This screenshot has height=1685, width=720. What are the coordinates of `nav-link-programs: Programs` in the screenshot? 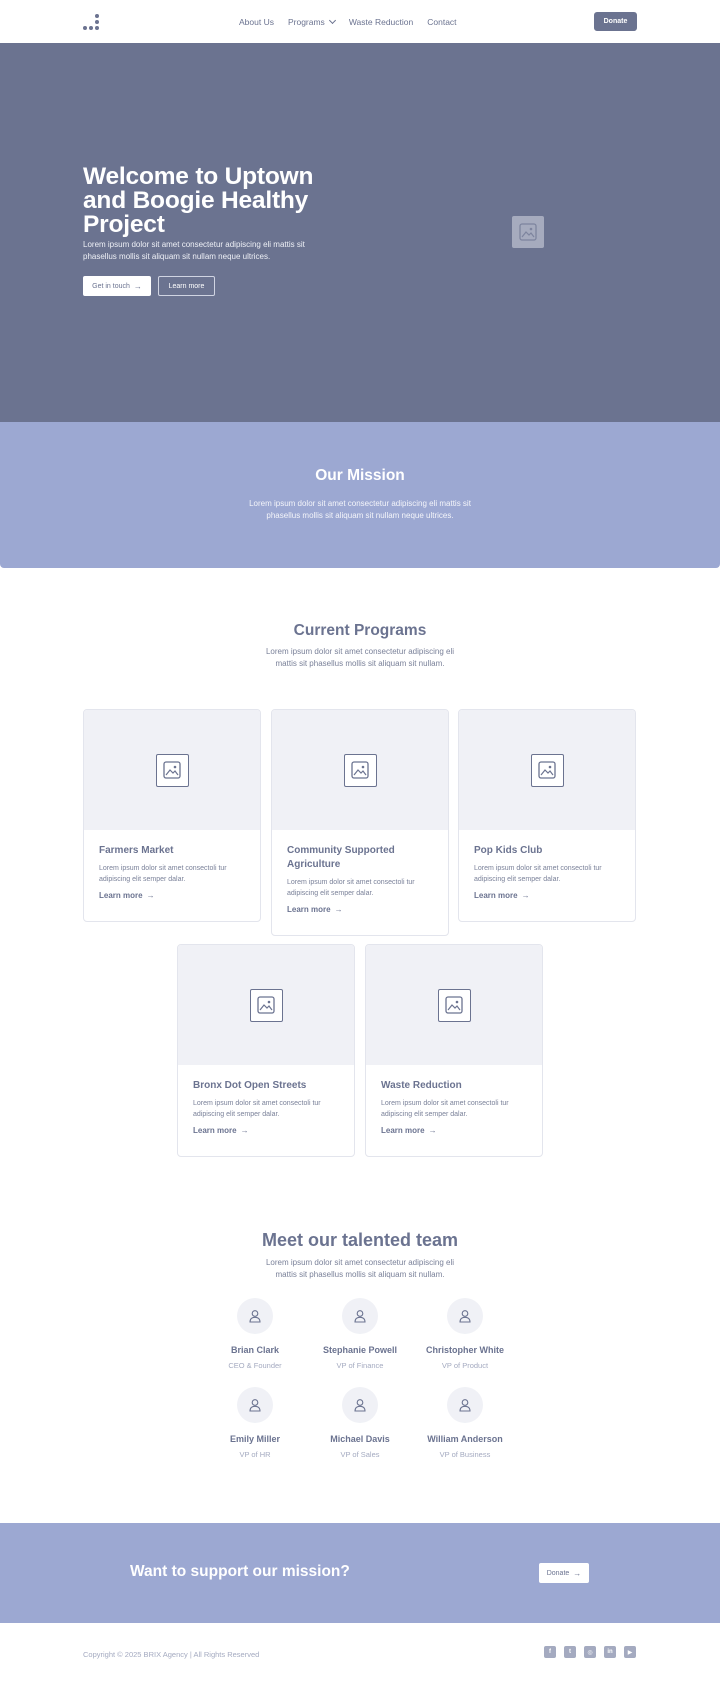 It's located at (311, 21).